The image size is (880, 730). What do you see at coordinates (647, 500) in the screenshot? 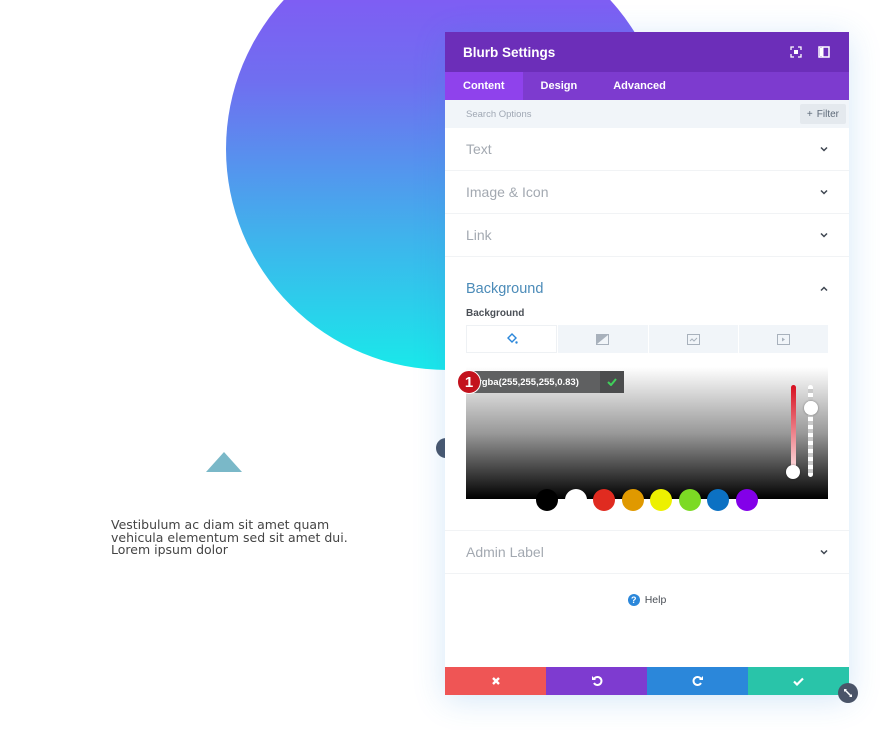
I see `color-swatches` at bounding box center [647, 500].